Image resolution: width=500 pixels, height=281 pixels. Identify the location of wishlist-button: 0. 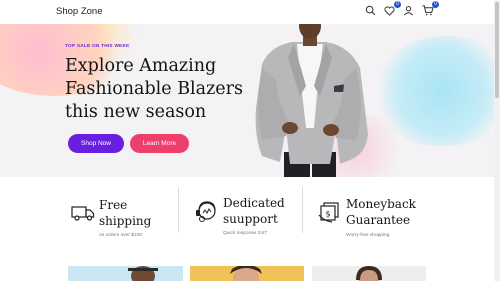
(392, 9).